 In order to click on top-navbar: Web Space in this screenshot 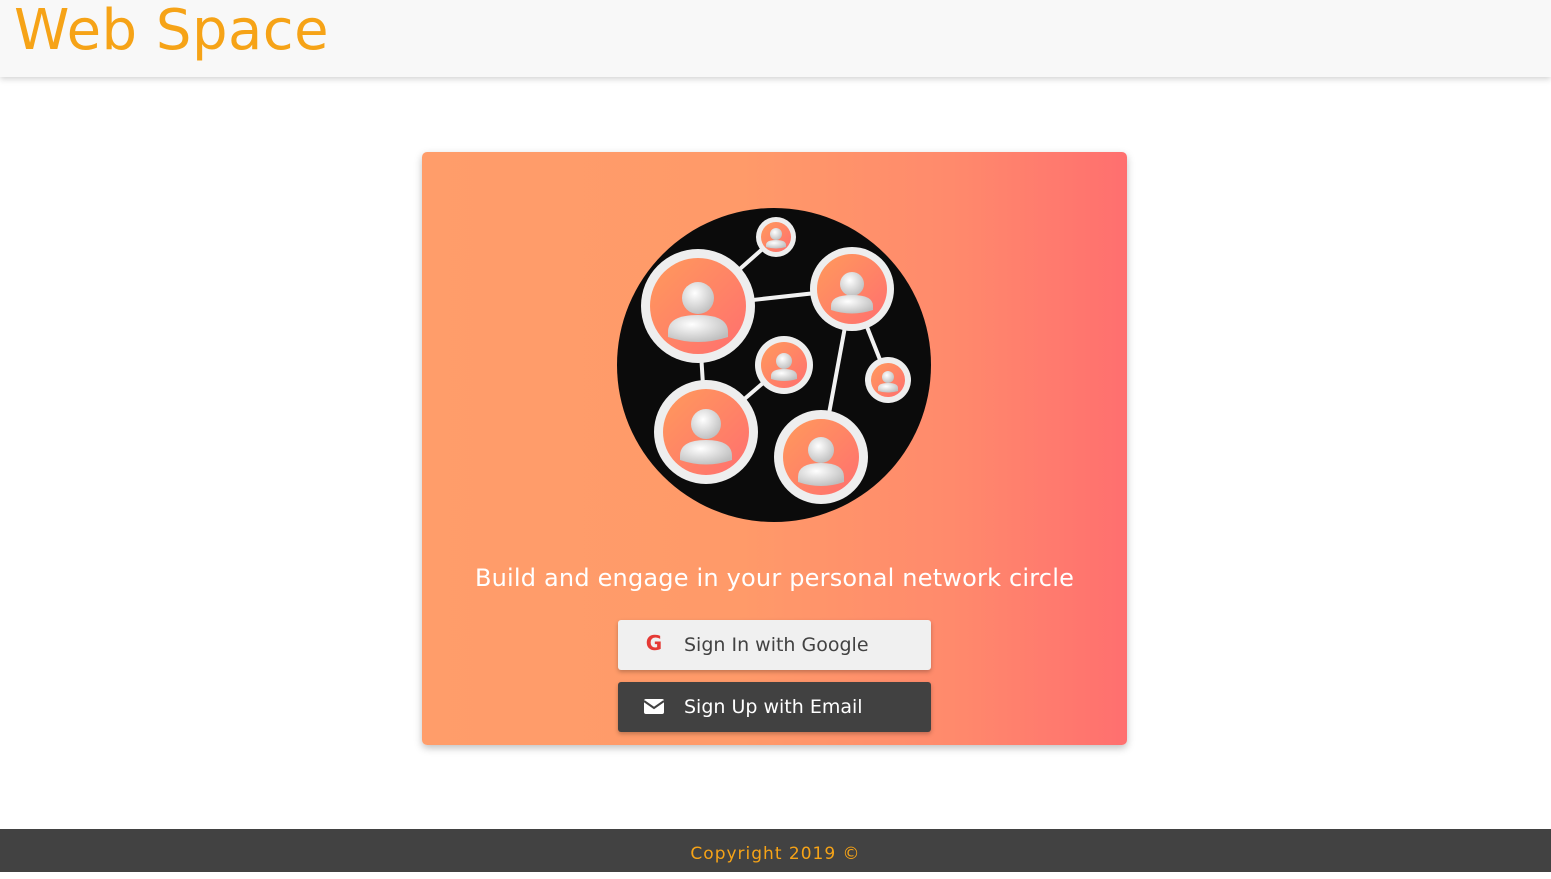, I will do `click(775, 38)`.